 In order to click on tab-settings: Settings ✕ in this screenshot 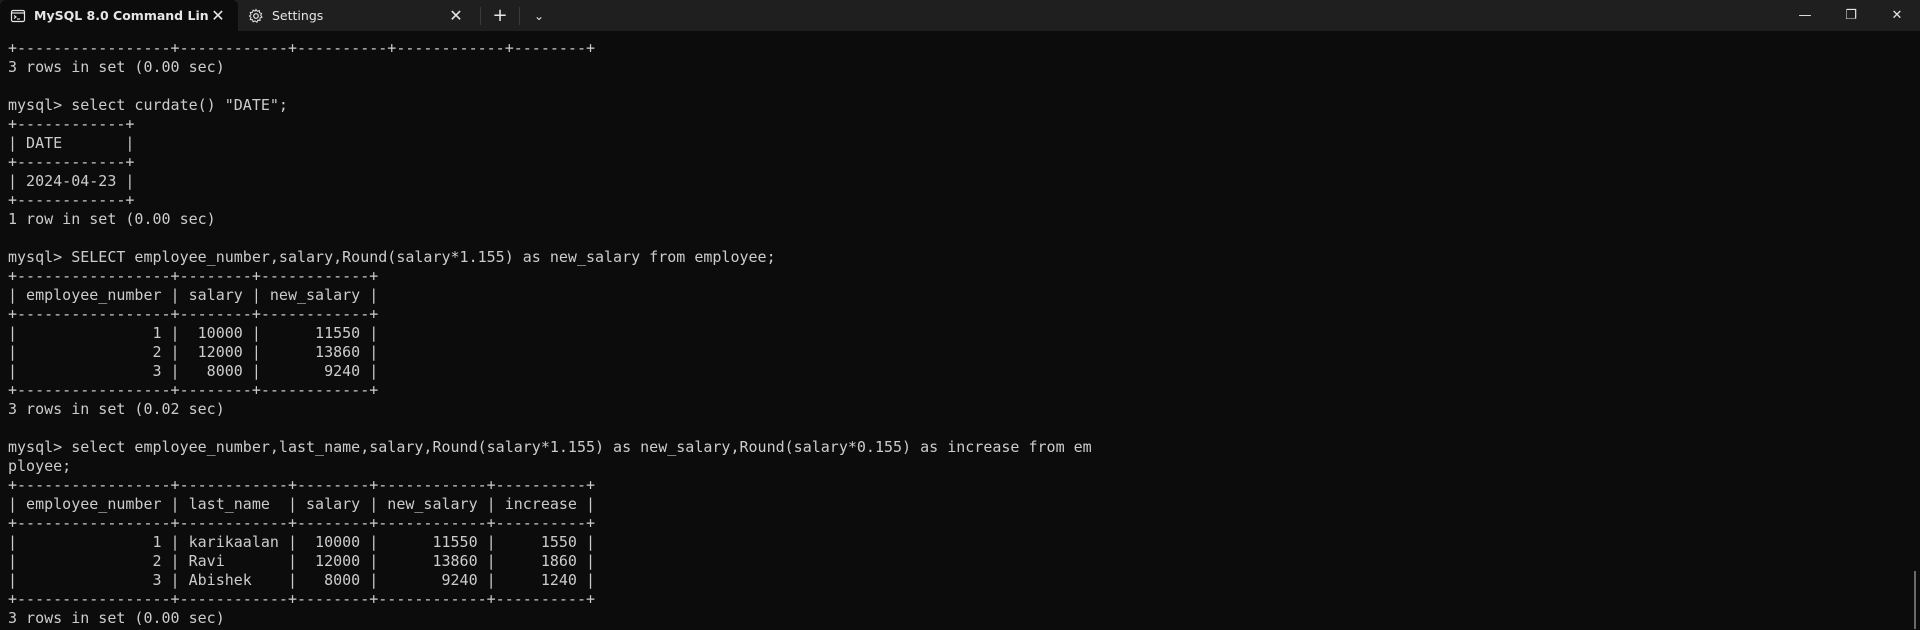, I will do `click(357, 15)`.